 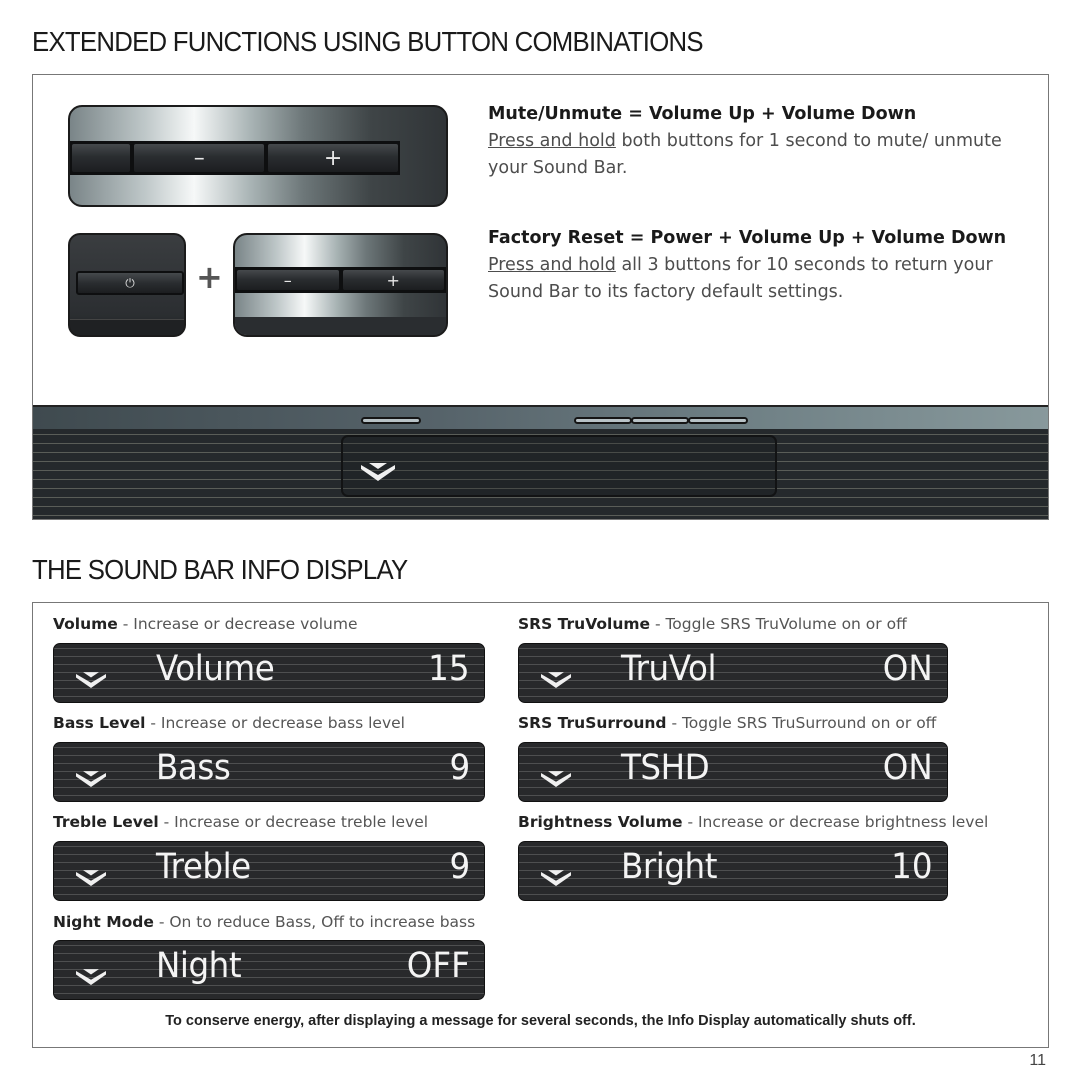 What do you see at coordinates (1037, 1060) in the screenshot?
I see `page-number: 11` at bounding box center [1037, 1060].